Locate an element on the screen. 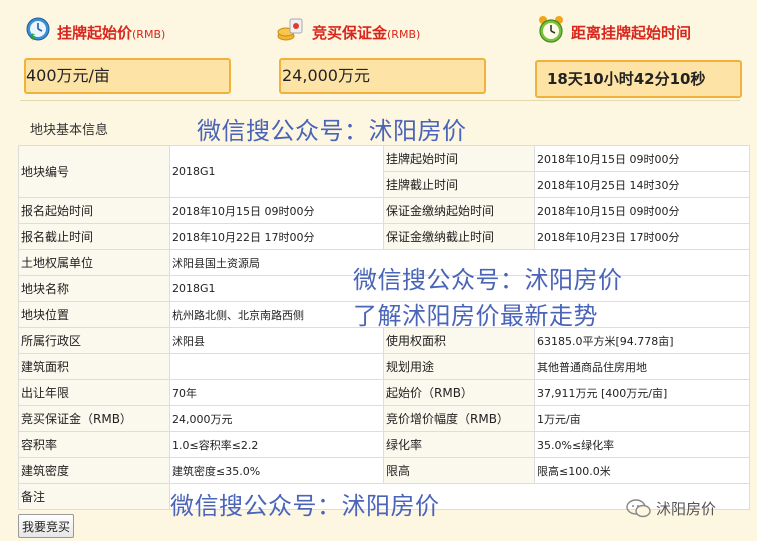  build-area-label: 建筑面积 is located at coordinates (94, 366).